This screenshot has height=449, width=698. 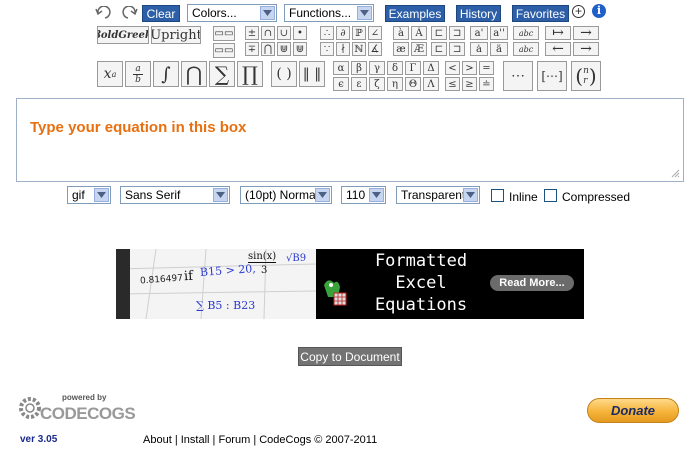 What do you see at coordinates (599, 11) in the screenshot?
I see `info-icon: i` at bounding box center [599, 11].